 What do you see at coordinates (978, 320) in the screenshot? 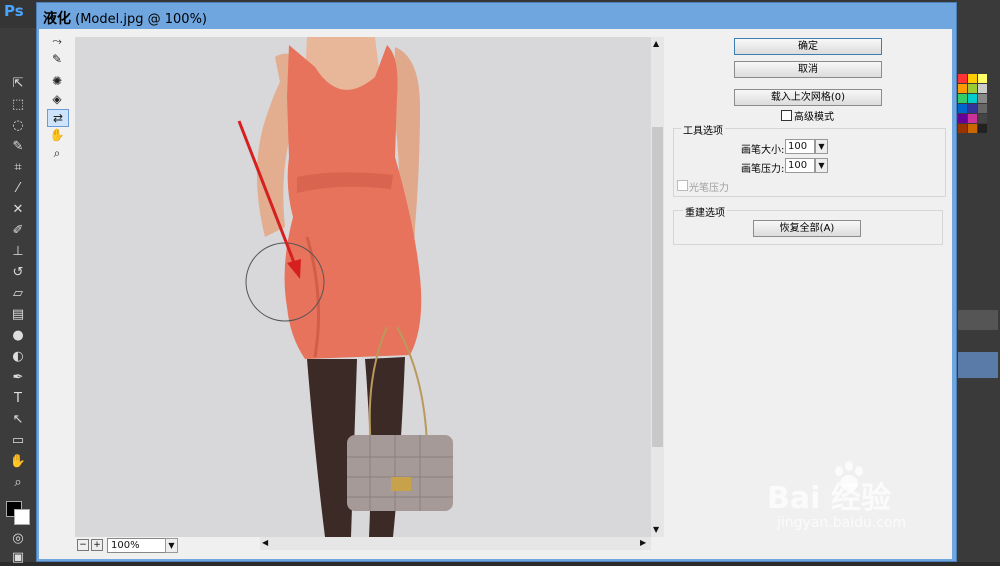
I see `layers-panel` at bounding box center [978, 320].